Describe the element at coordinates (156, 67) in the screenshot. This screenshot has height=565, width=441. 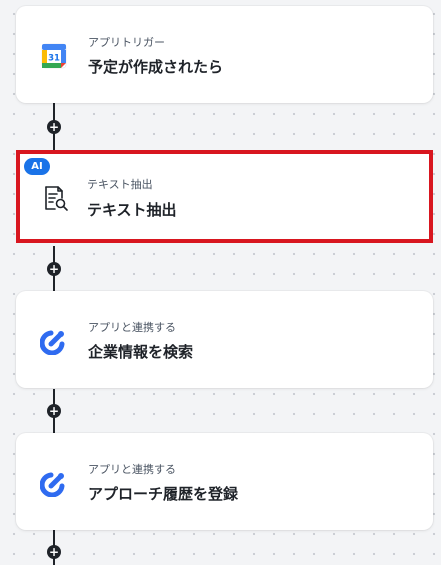
I see `step-title: 予定が作成されたら` at that location.